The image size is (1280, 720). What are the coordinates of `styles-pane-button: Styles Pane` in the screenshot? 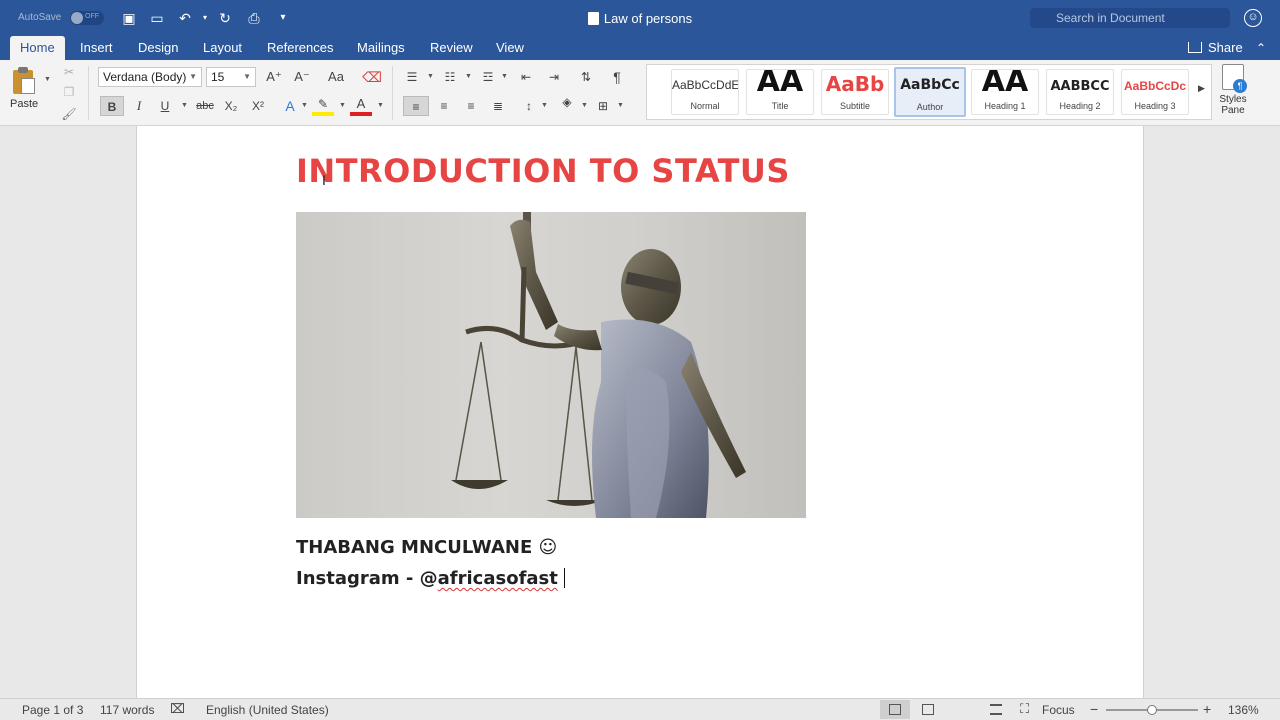 It's located at (1233, 90).